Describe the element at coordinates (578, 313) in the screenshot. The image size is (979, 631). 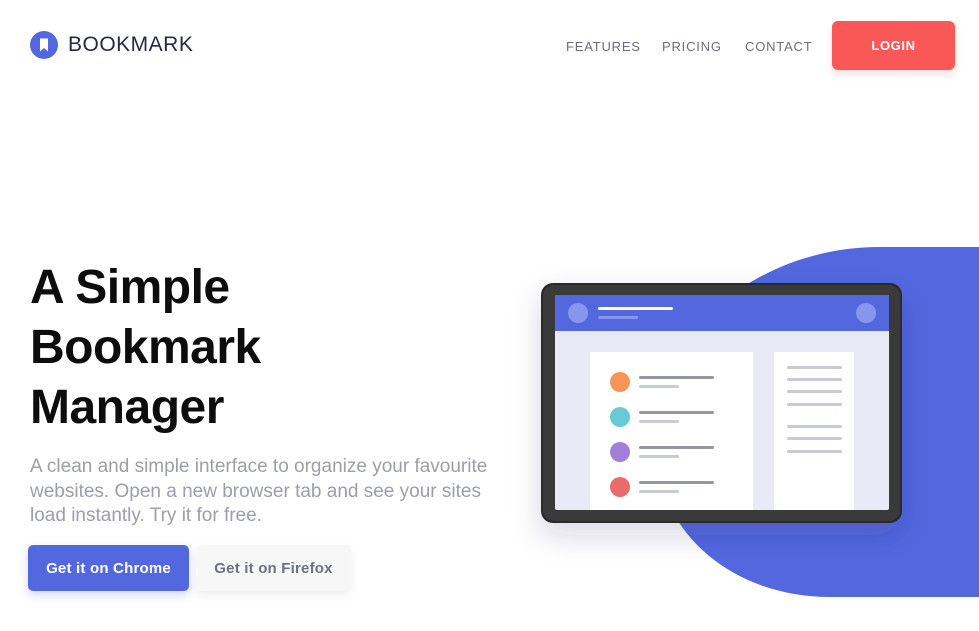
I see `screen-avatar-shape` at that location.